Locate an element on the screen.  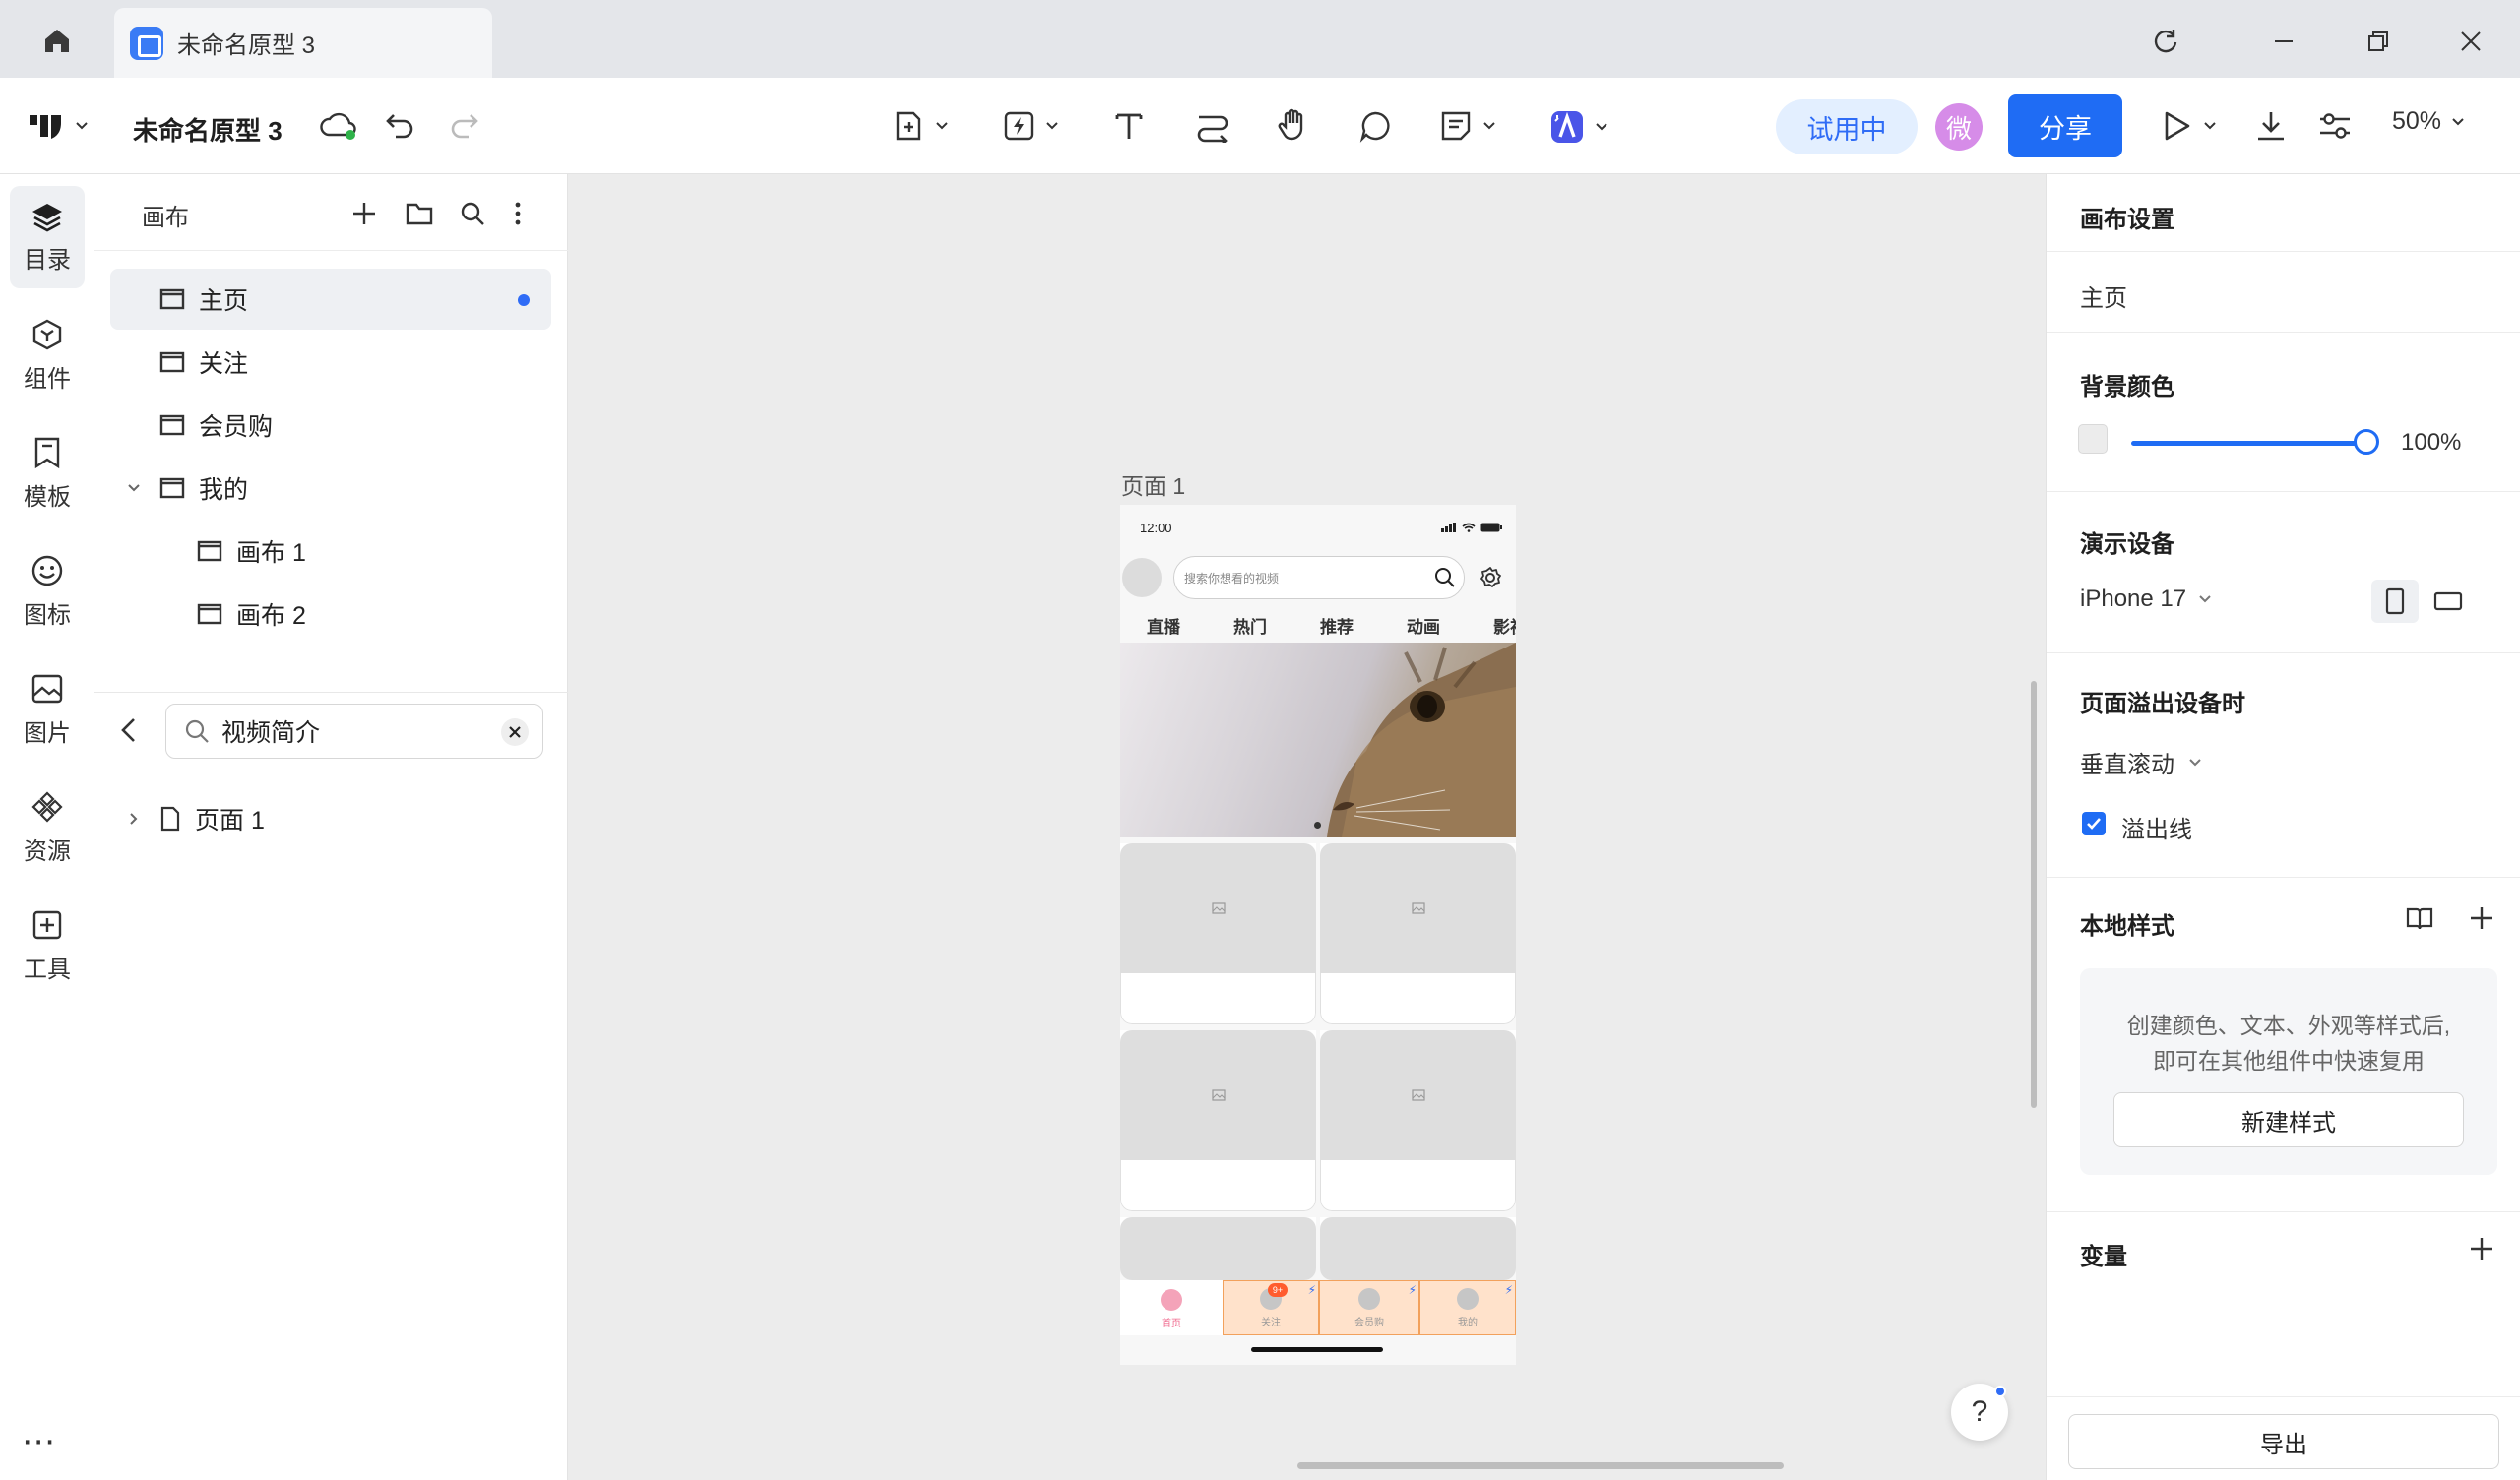
opacity-value: 100% is located at coordinates (2431, 443).